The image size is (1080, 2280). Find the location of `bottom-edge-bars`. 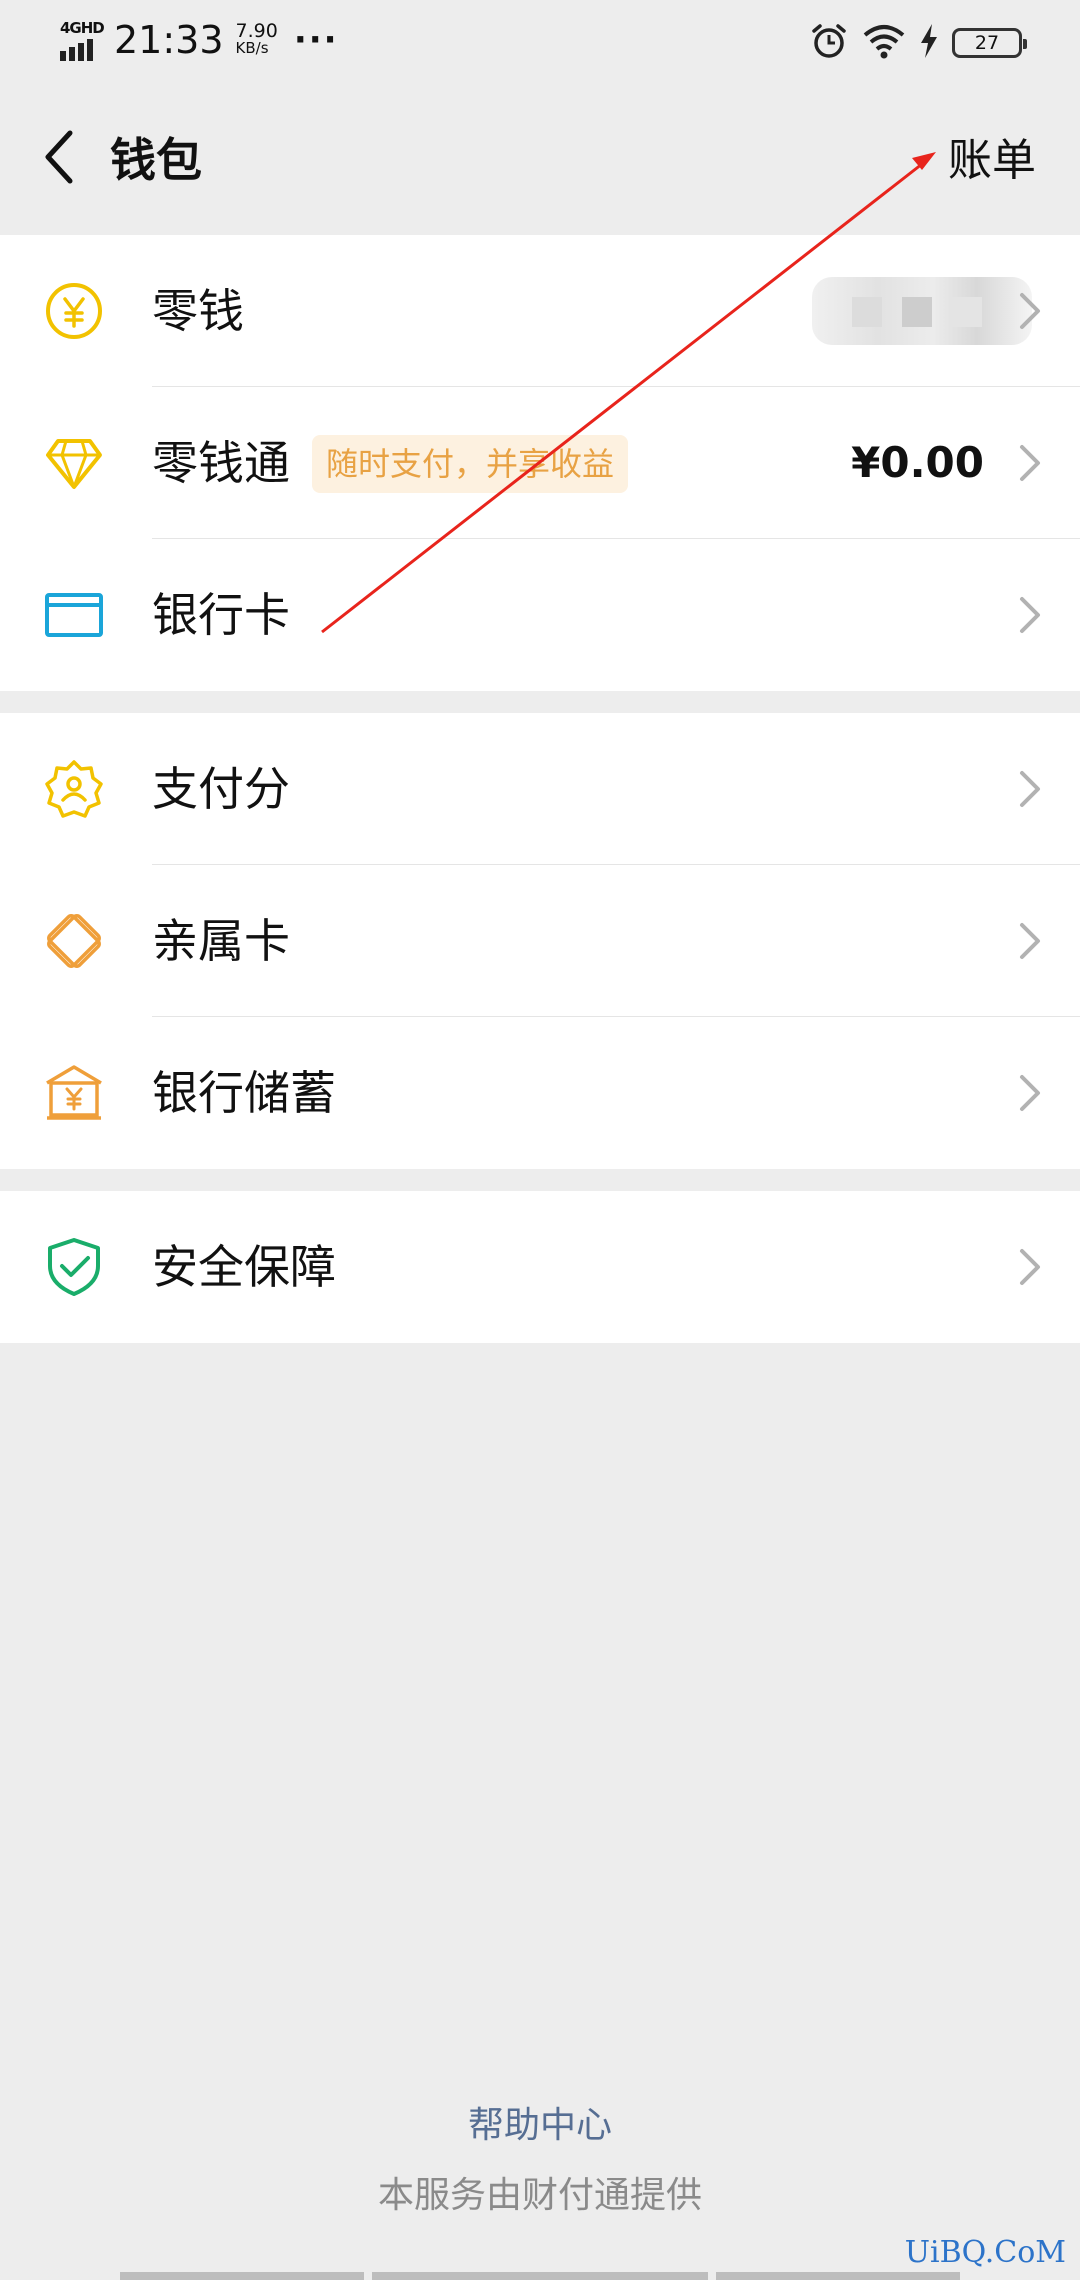

bottom-edge-bars is located at coordinates (540, 2276).